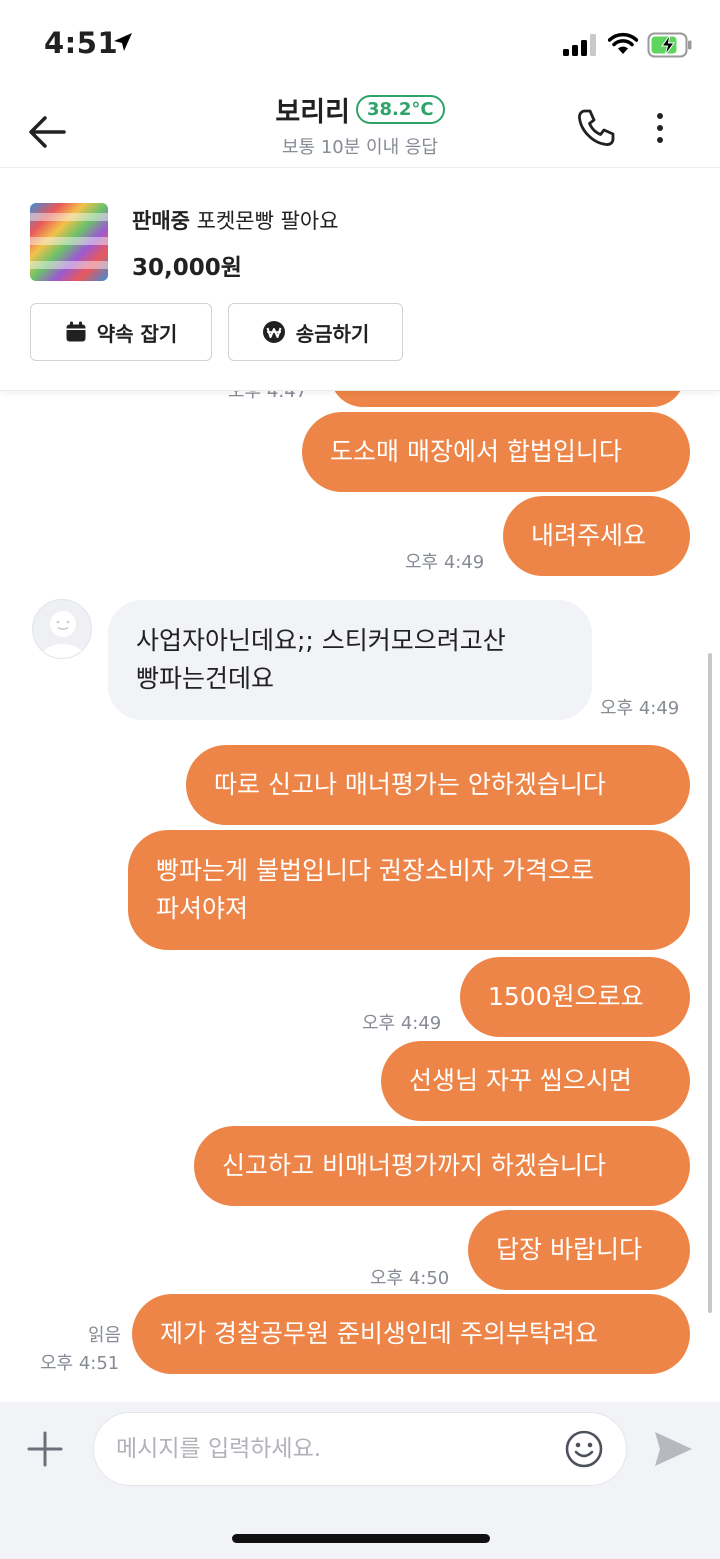  Describe the element at coordinates (584, 1449) in the screenshot. I see `emoji-icon` at that location.